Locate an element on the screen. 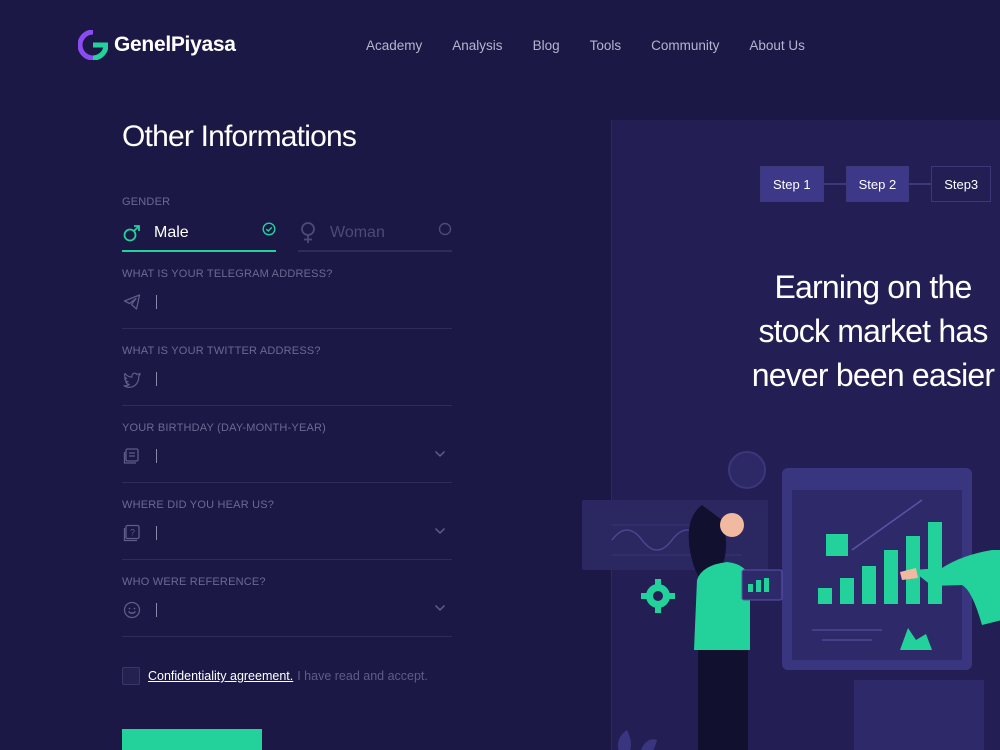 Image resolution: width=1000 pixels, height=750 pixels. step-3: Step3 is located at coordinates (961, 184).